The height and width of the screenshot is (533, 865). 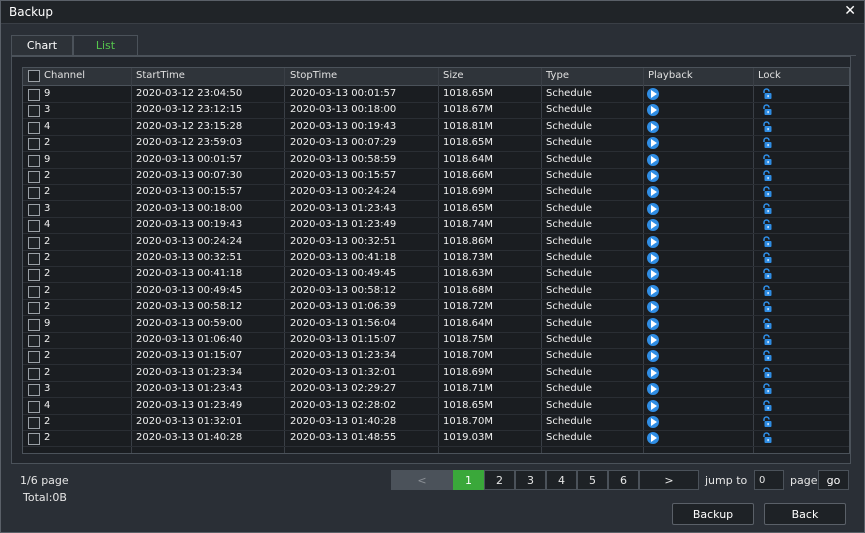 I want to click on prev-page-button: <, so click(x=422, y=480).